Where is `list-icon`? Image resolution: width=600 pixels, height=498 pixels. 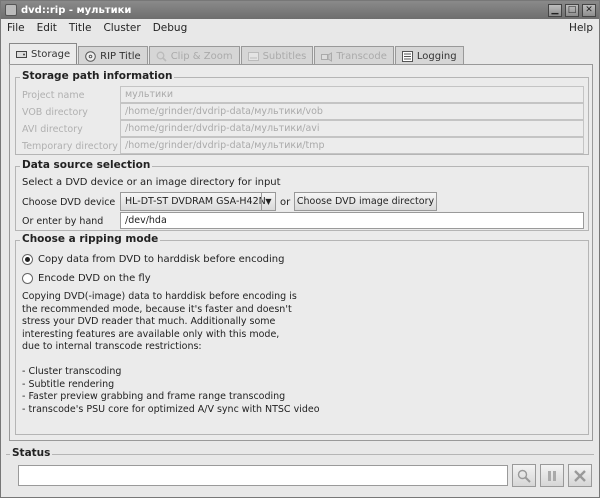
list-icon is located at coordinates (407, 56).